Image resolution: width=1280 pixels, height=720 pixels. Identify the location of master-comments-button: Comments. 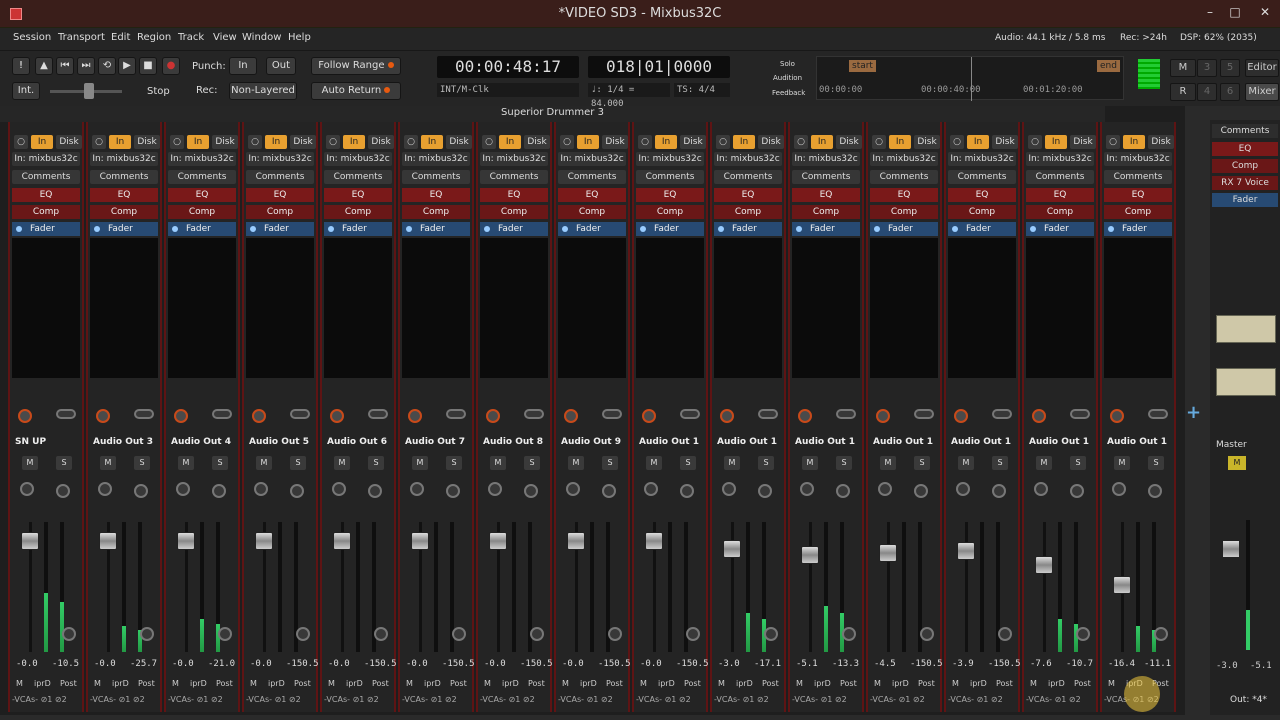
(1245, 131).